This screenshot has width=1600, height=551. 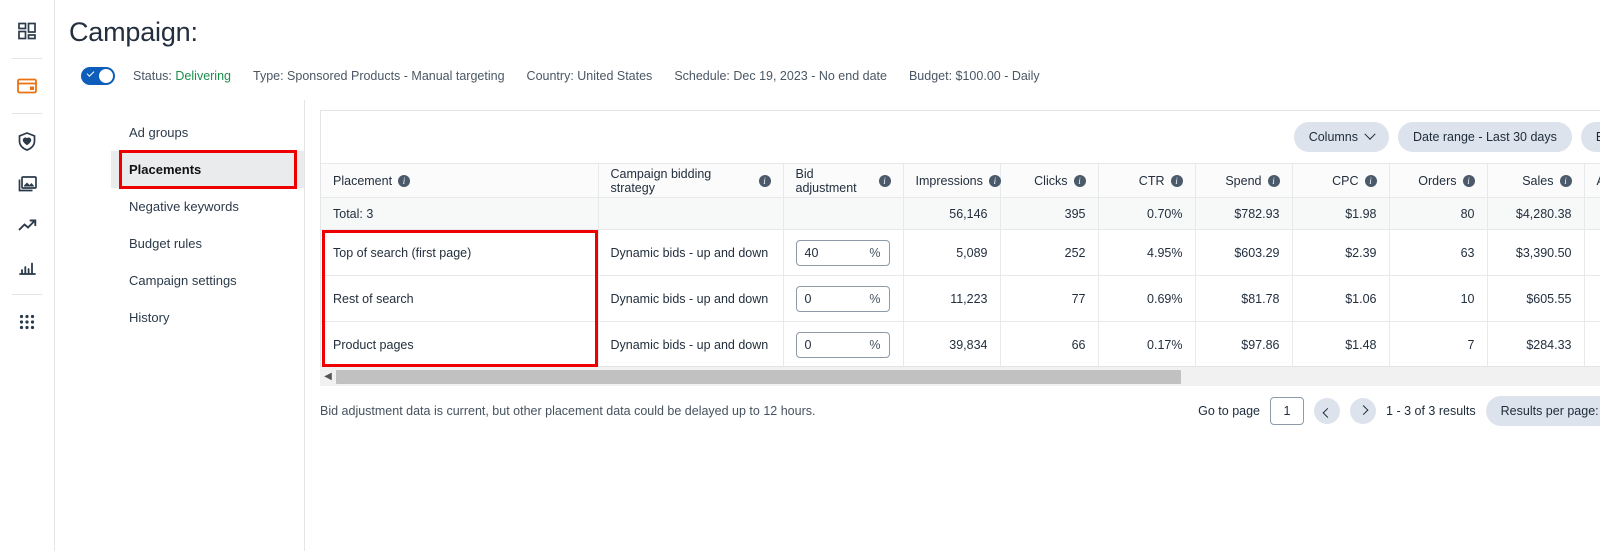 What do you see at coordinates (207, 169) in the screenshot?
I see `sidebar-item-placements: Placements` at bounding box center [207, 169].